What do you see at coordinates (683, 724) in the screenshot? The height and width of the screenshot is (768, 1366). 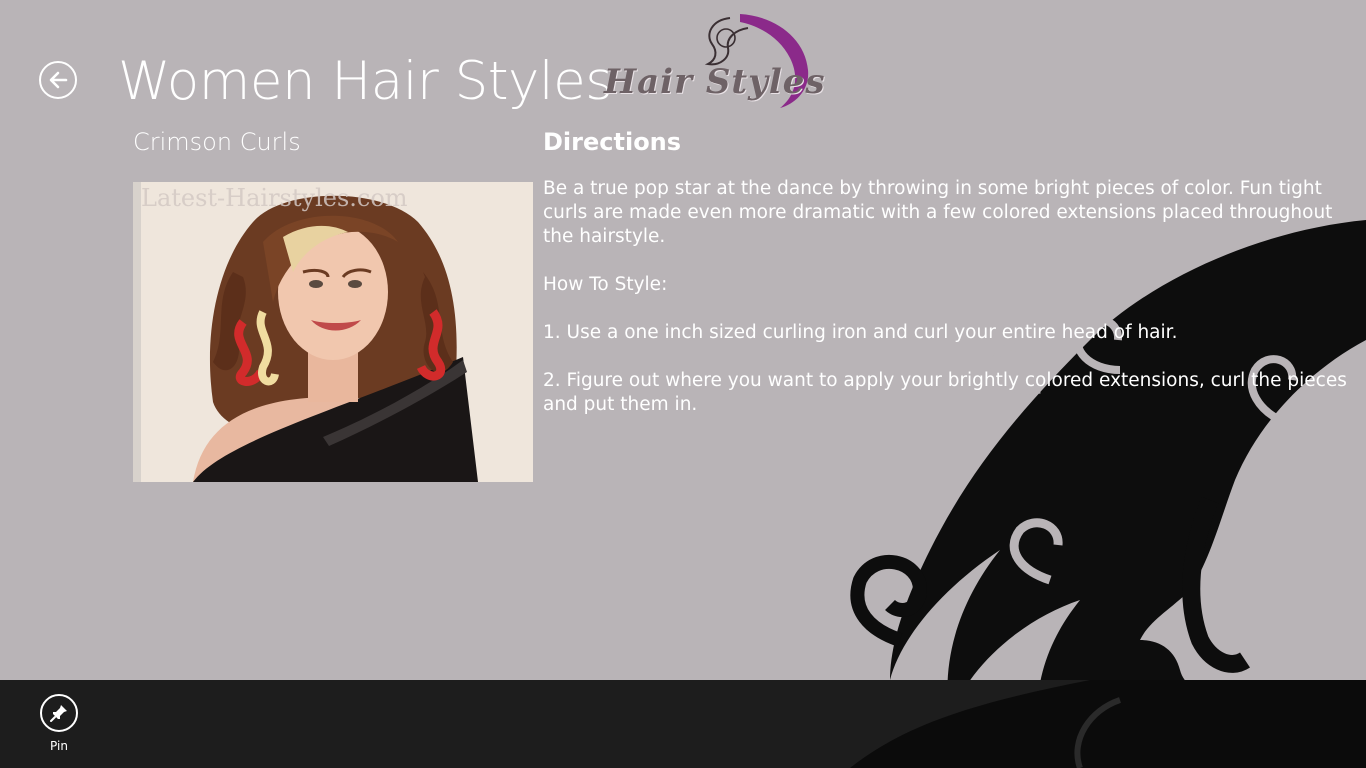 I see `app-bar: Pin` at bounding box center [683, 724].